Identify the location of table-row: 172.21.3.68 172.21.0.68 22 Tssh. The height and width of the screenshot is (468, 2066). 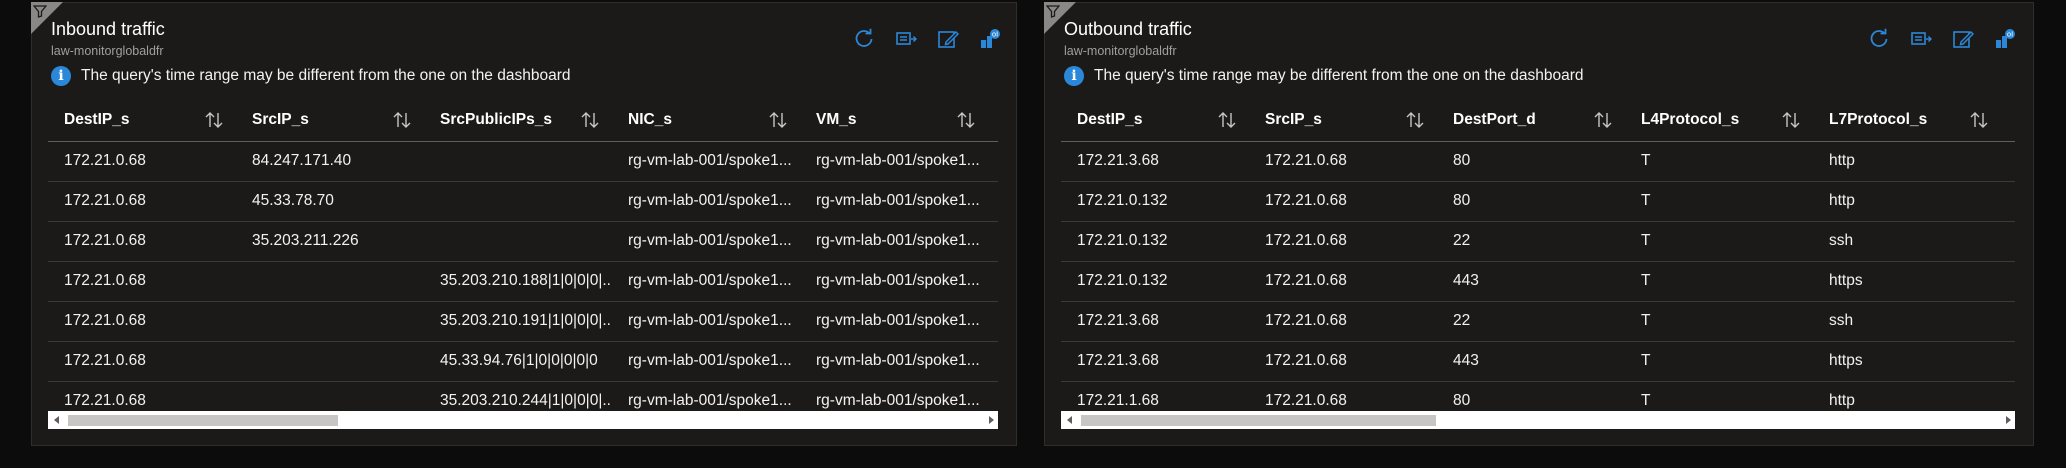
(1538, 321).